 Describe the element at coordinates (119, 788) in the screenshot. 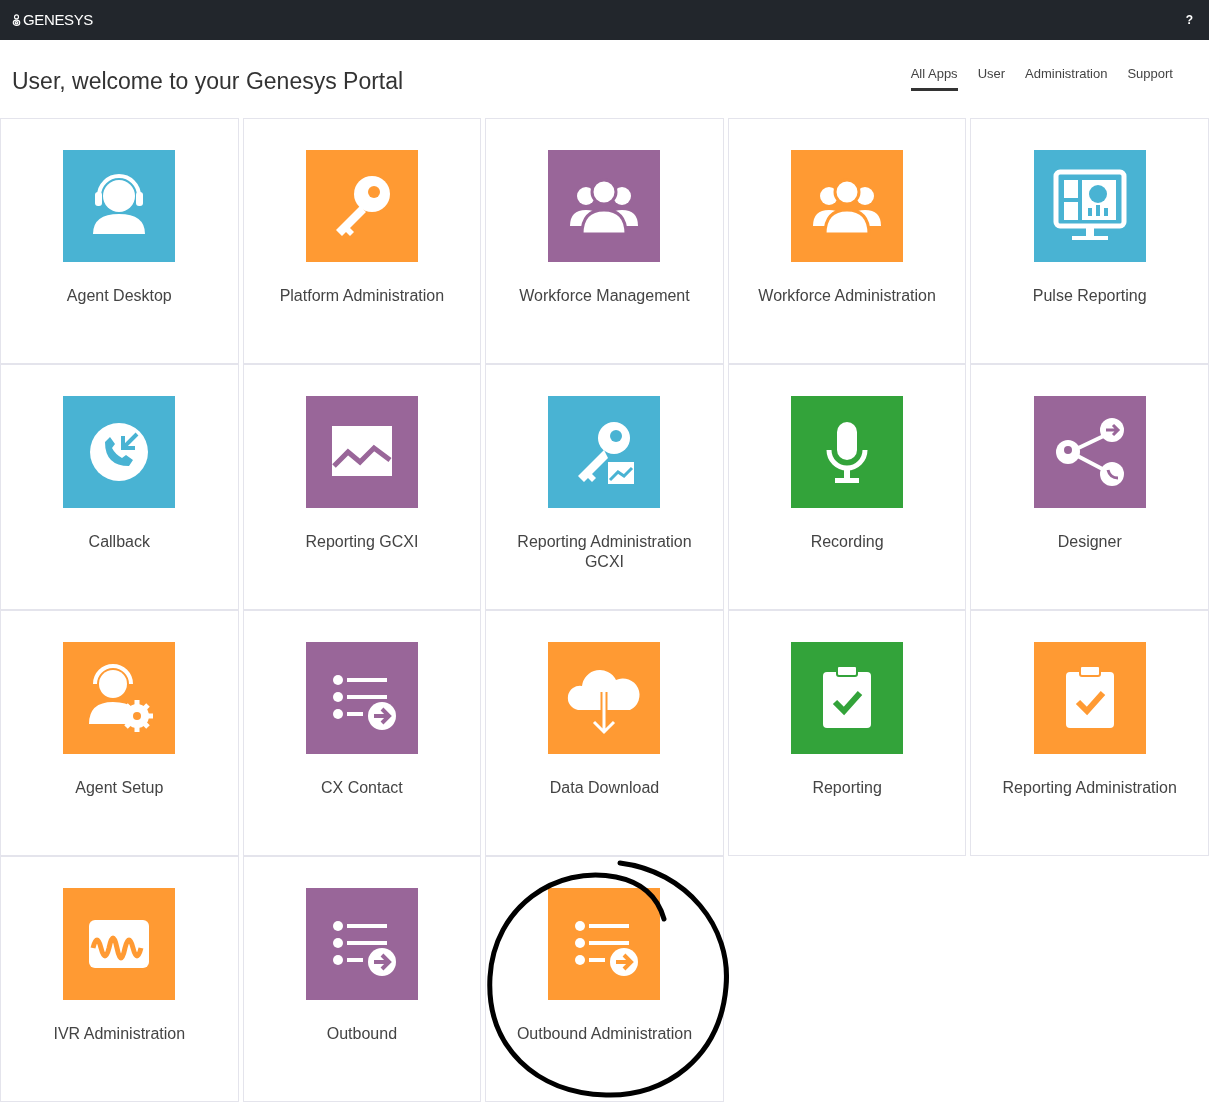

I see `app-label: Agent Setup` at that location.